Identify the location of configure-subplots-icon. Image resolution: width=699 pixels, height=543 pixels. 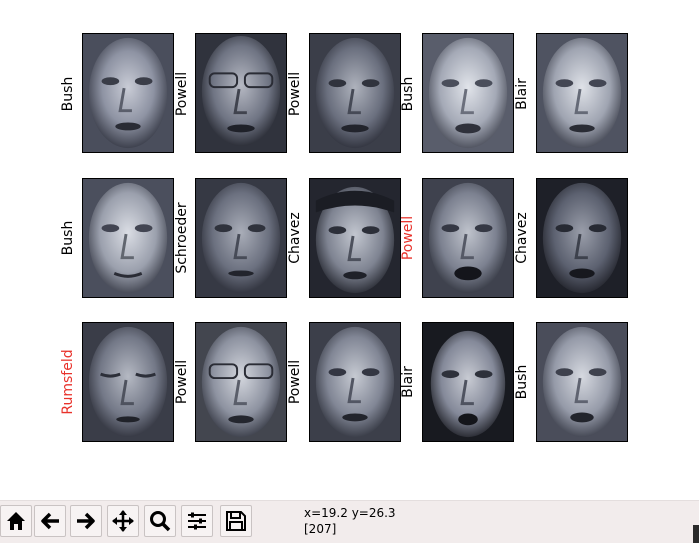
(197, 521).